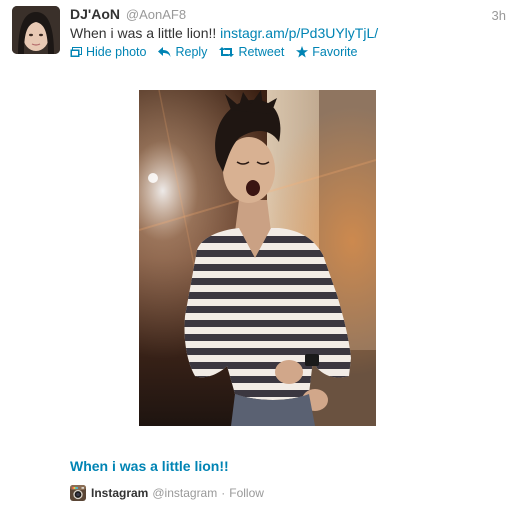  Describe the element at coordinates (246, 493) in the screenshot. I see `follow-button: Follow` at that location.